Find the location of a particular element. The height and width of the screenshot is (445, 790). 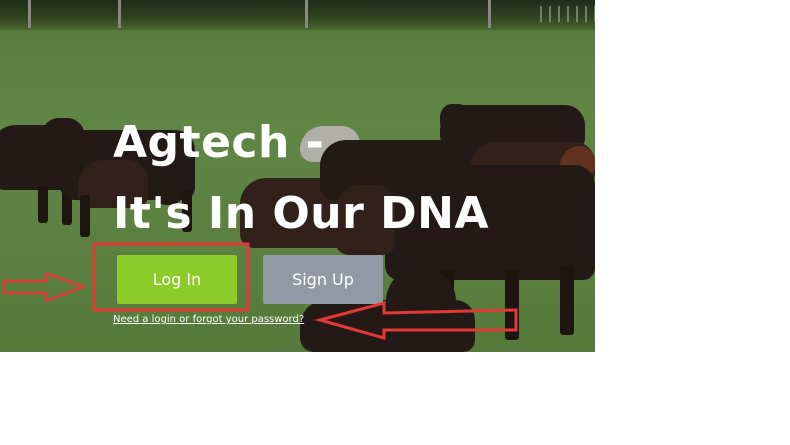

headline-line-1: Agtech - is located at coordinates (219, 142).